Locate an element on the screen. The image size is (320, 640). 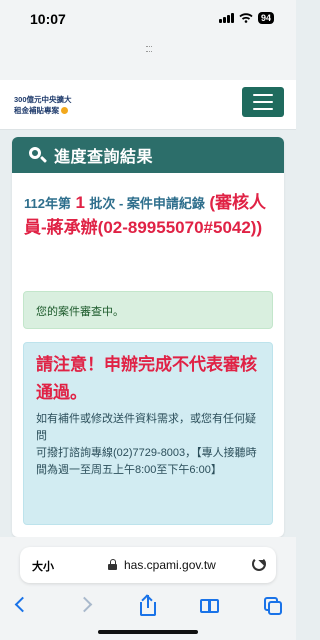
browser-toolbar is located at coordinates (148, 607).